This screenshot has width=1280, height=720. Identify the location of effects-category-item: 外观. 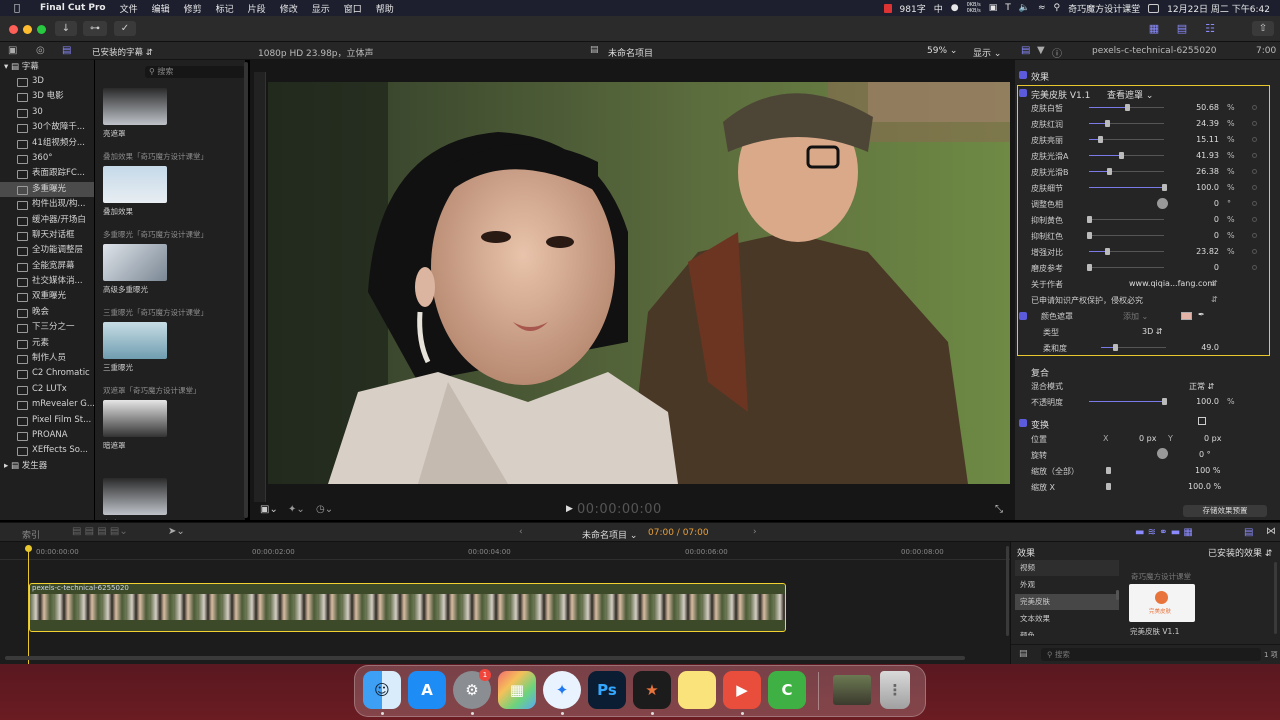
(1067, 585).